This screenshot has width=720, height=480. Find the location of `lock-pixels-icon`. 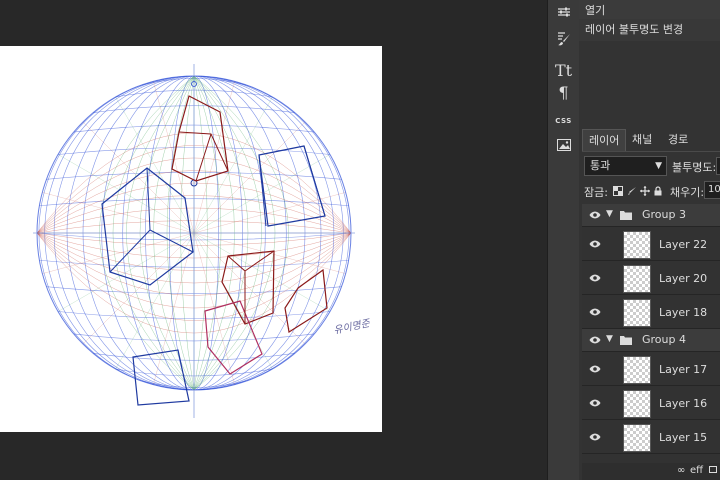

lock-pixels-icon is located at coordinates (632, 191).